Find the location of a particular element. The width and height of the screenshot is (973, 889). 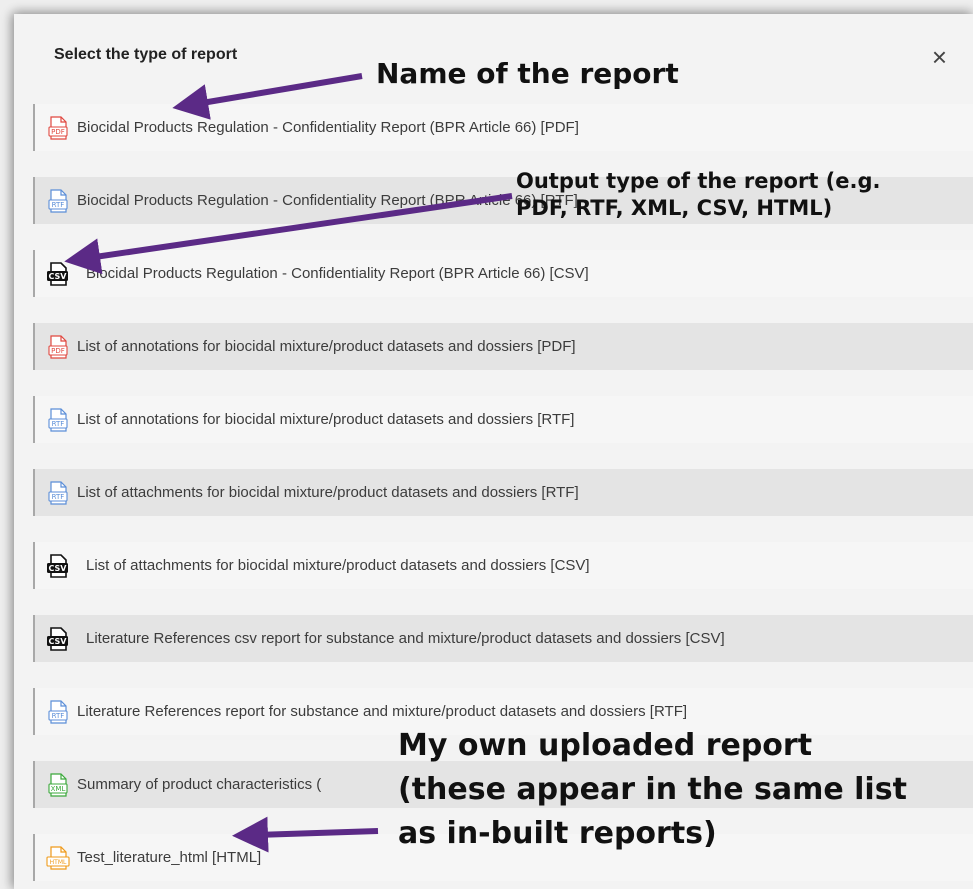

dialog-title: Select the type of report is located at coordinates (146, 54).